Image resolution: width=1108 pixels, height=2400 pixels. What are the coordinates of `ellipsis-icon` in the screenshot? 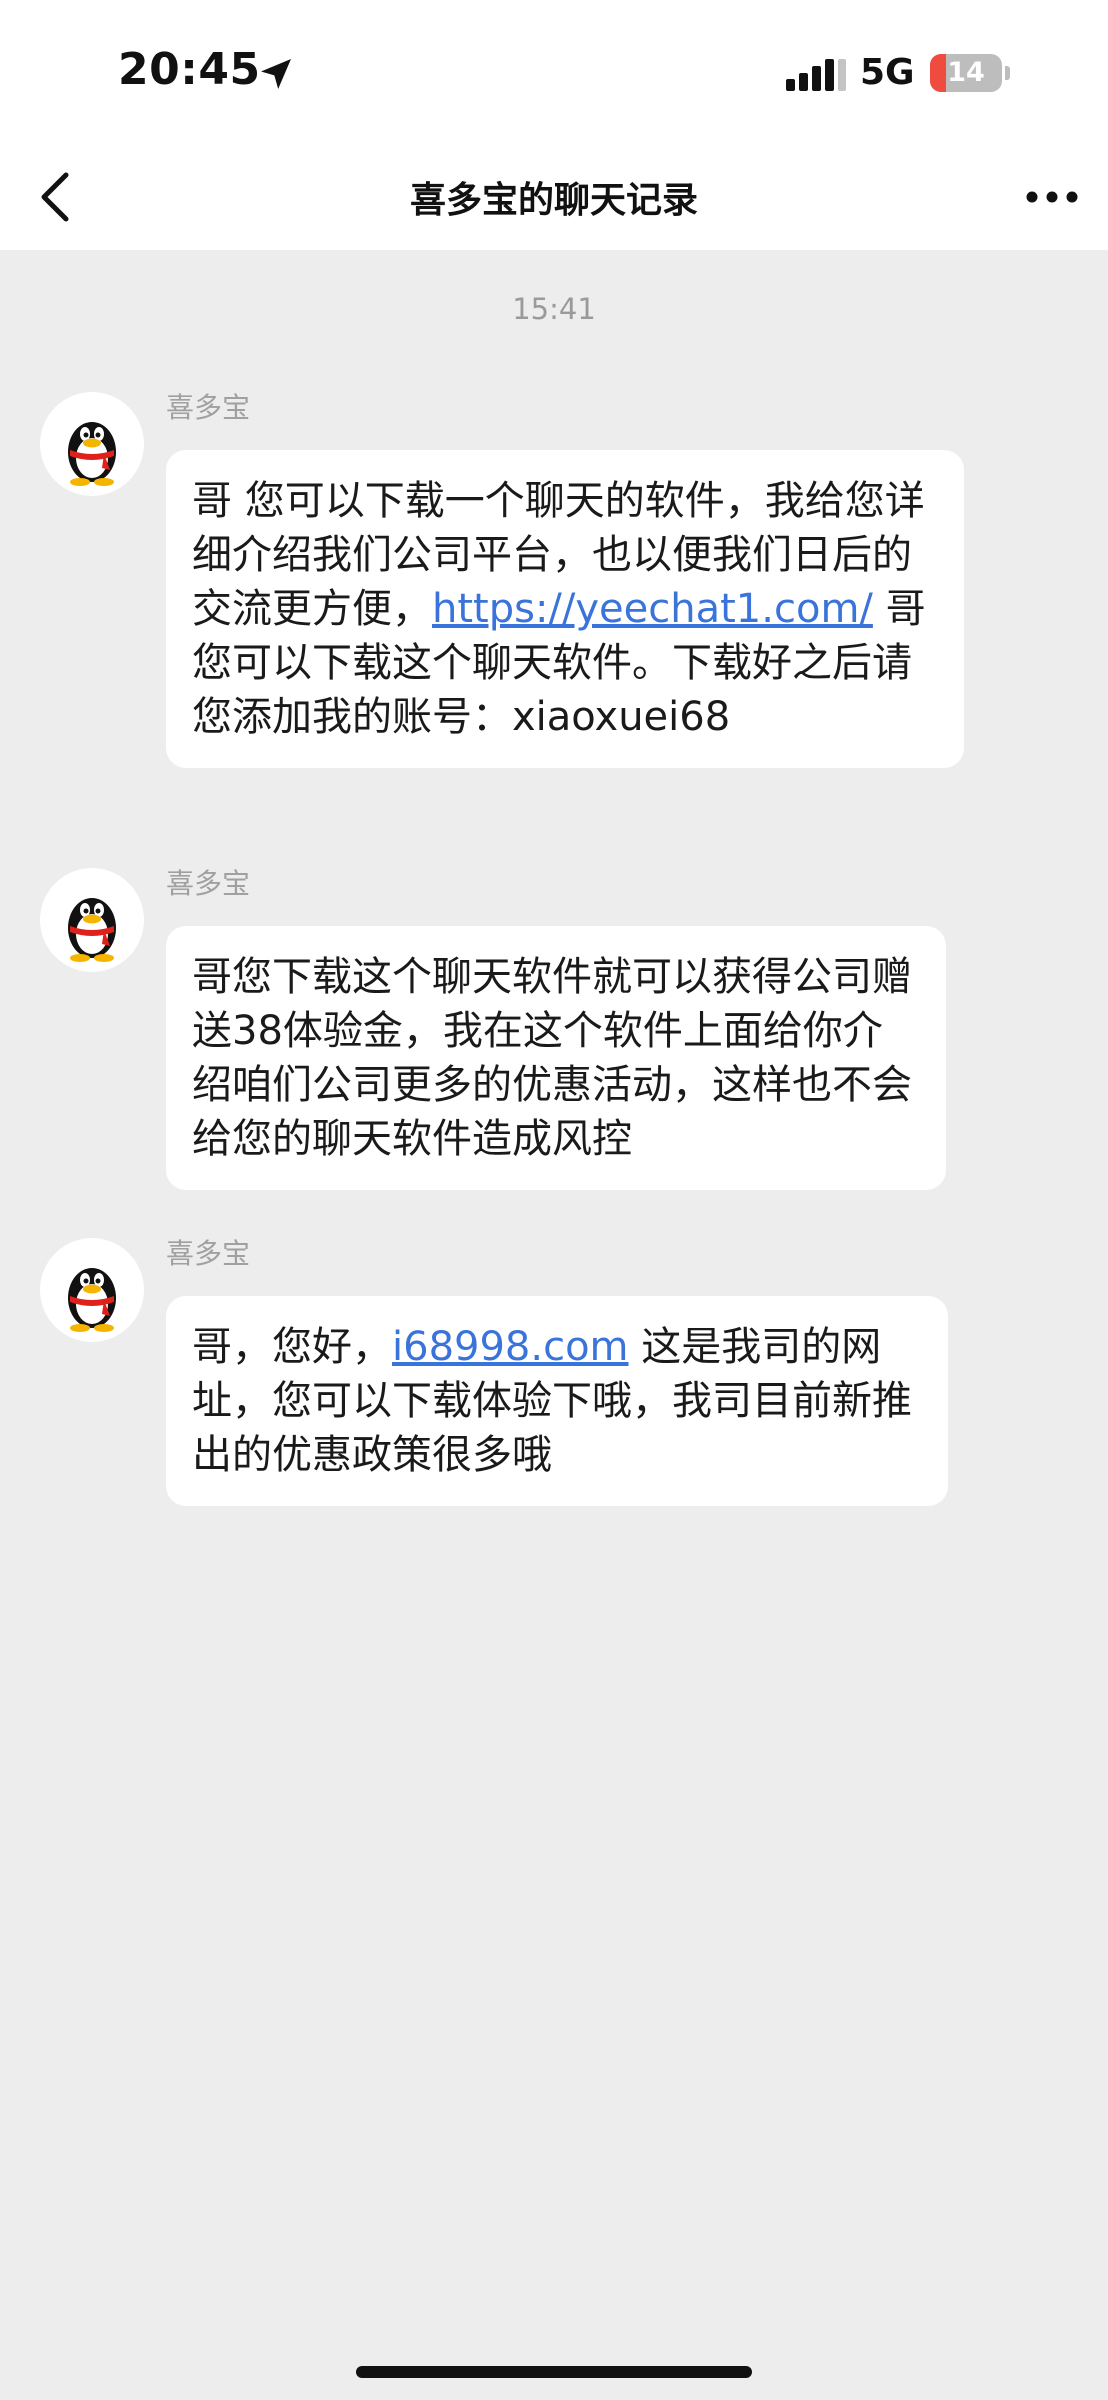 It's located at (1052, 197).